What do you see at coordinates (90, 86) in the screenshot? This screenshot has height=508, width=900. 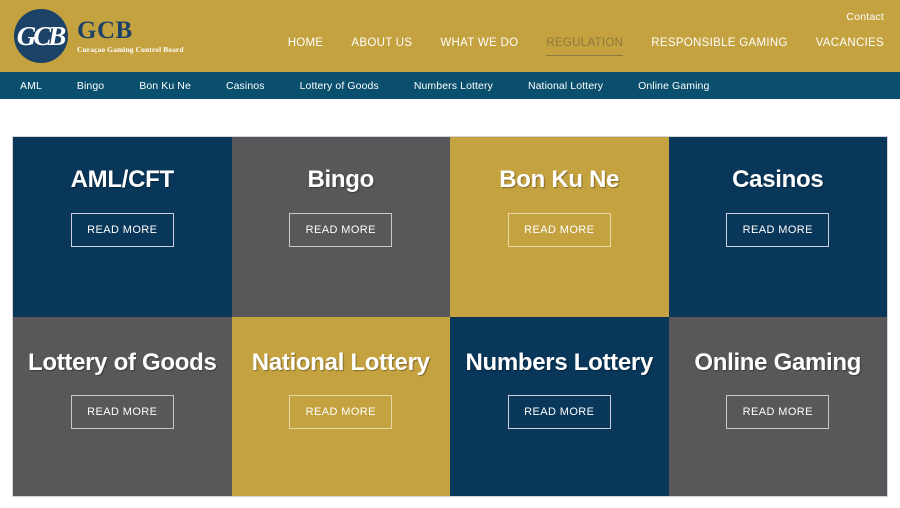 I see `subnav-item-bingo: Bingo` at bounding box center [90, 86].